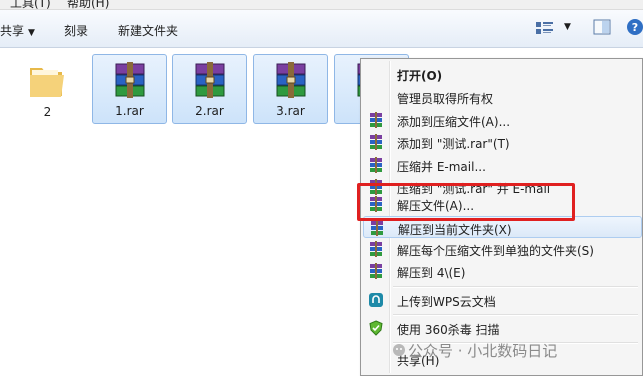  Describe the element at coordinates (502, 328) in the screenshot. I see `menu-item-scan-360: 使用 360杀毒 扫描` at that location.